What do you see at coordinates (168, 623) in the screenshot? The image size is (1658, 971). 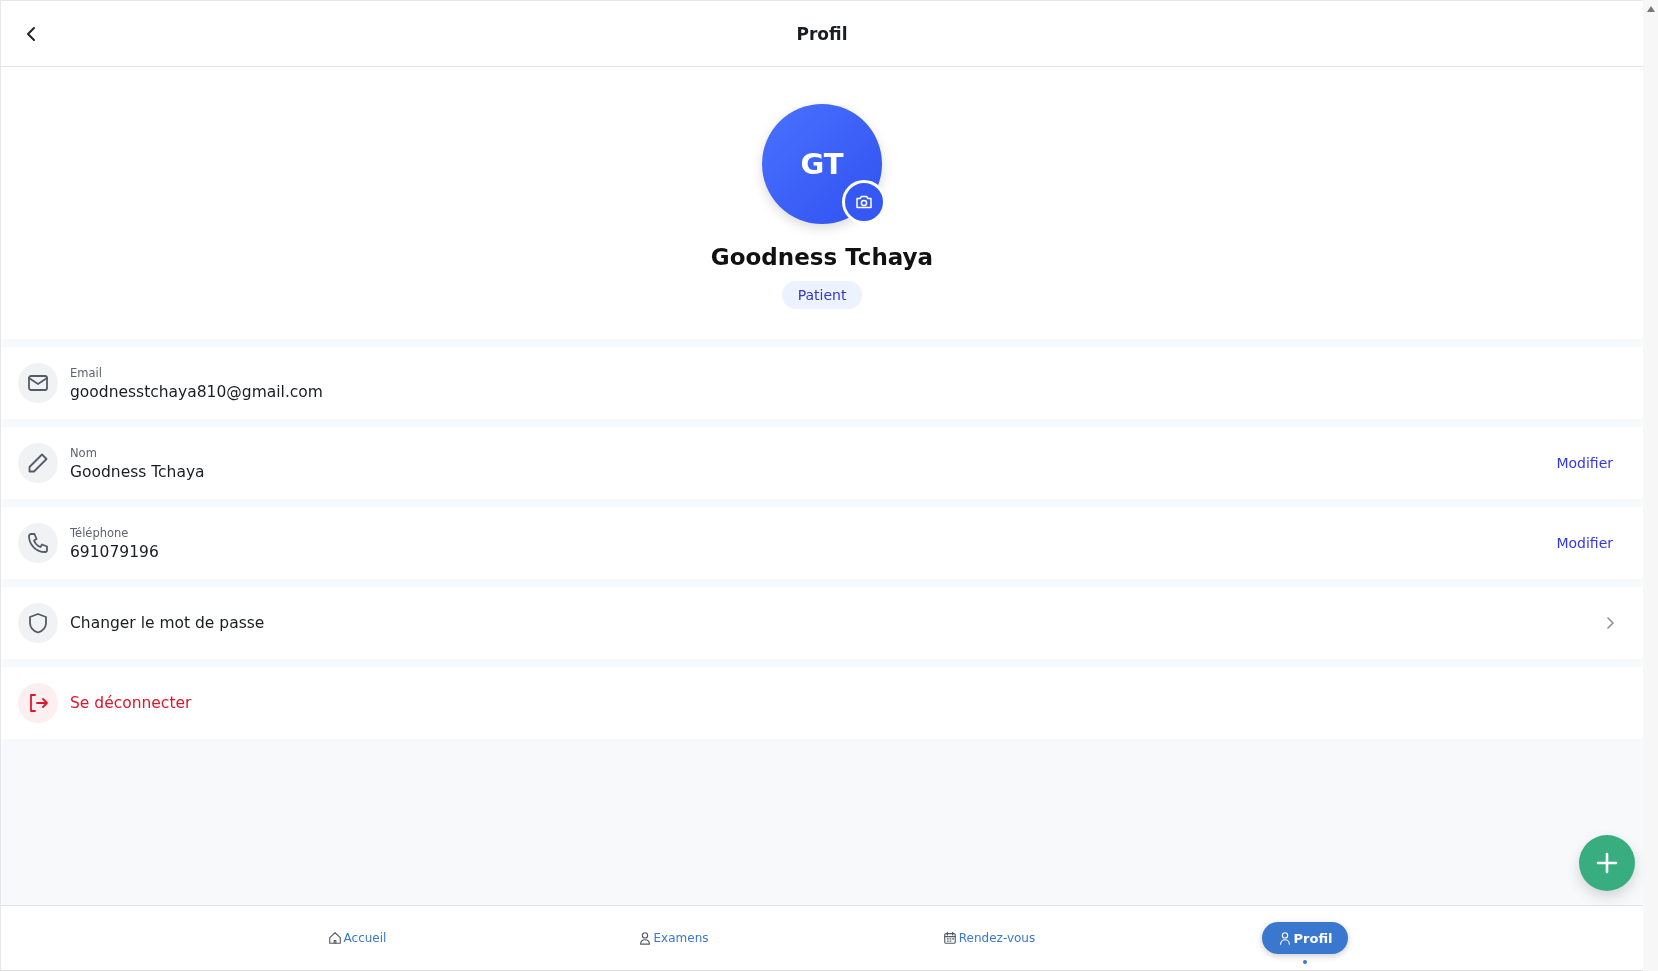 I see `row-label: Changer le mot de passe` at bounding box center [168, 623].